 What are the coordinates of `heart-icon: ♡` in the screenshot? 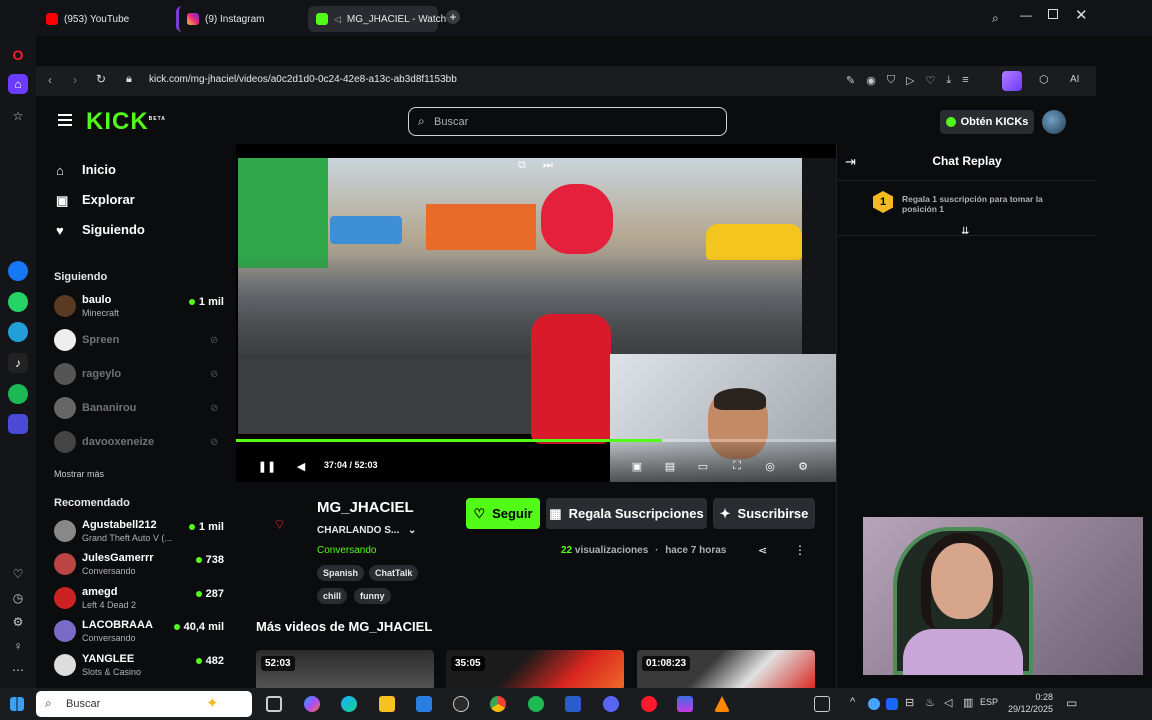 It's located at (18, 574).